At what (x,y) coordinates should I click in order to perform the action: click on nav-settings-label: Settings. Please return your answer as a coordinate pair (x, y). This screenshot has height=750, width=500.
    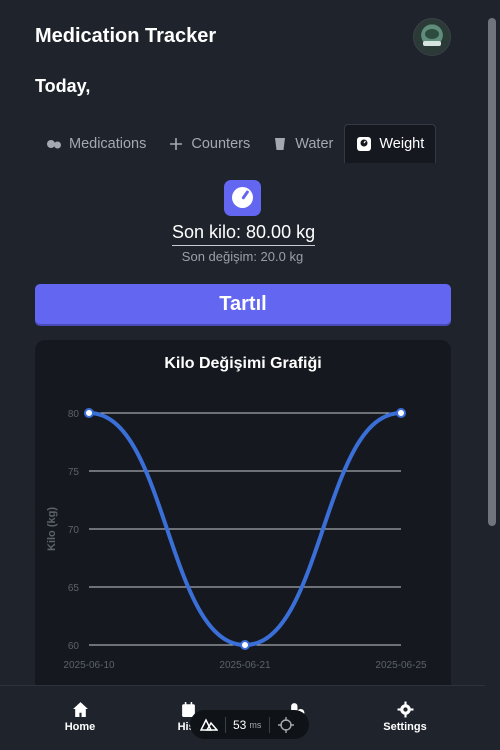
    Looking at the image, I should click on (405, 727).